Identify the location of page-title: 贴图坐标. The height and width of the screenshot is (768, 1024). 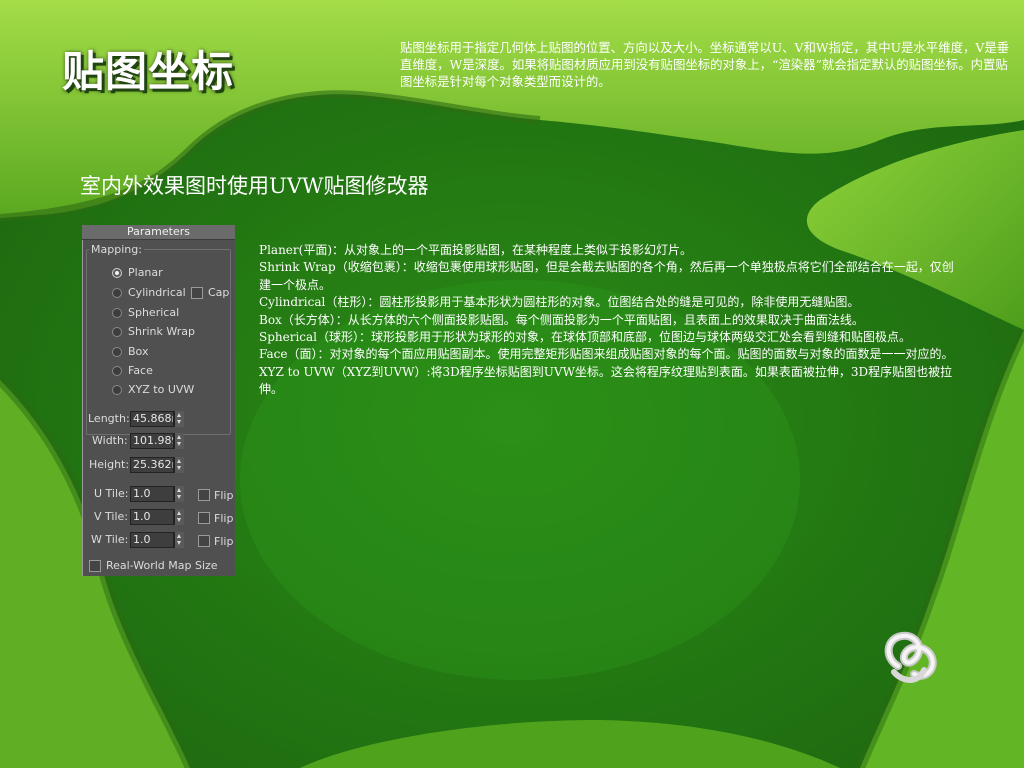
(148, 71).